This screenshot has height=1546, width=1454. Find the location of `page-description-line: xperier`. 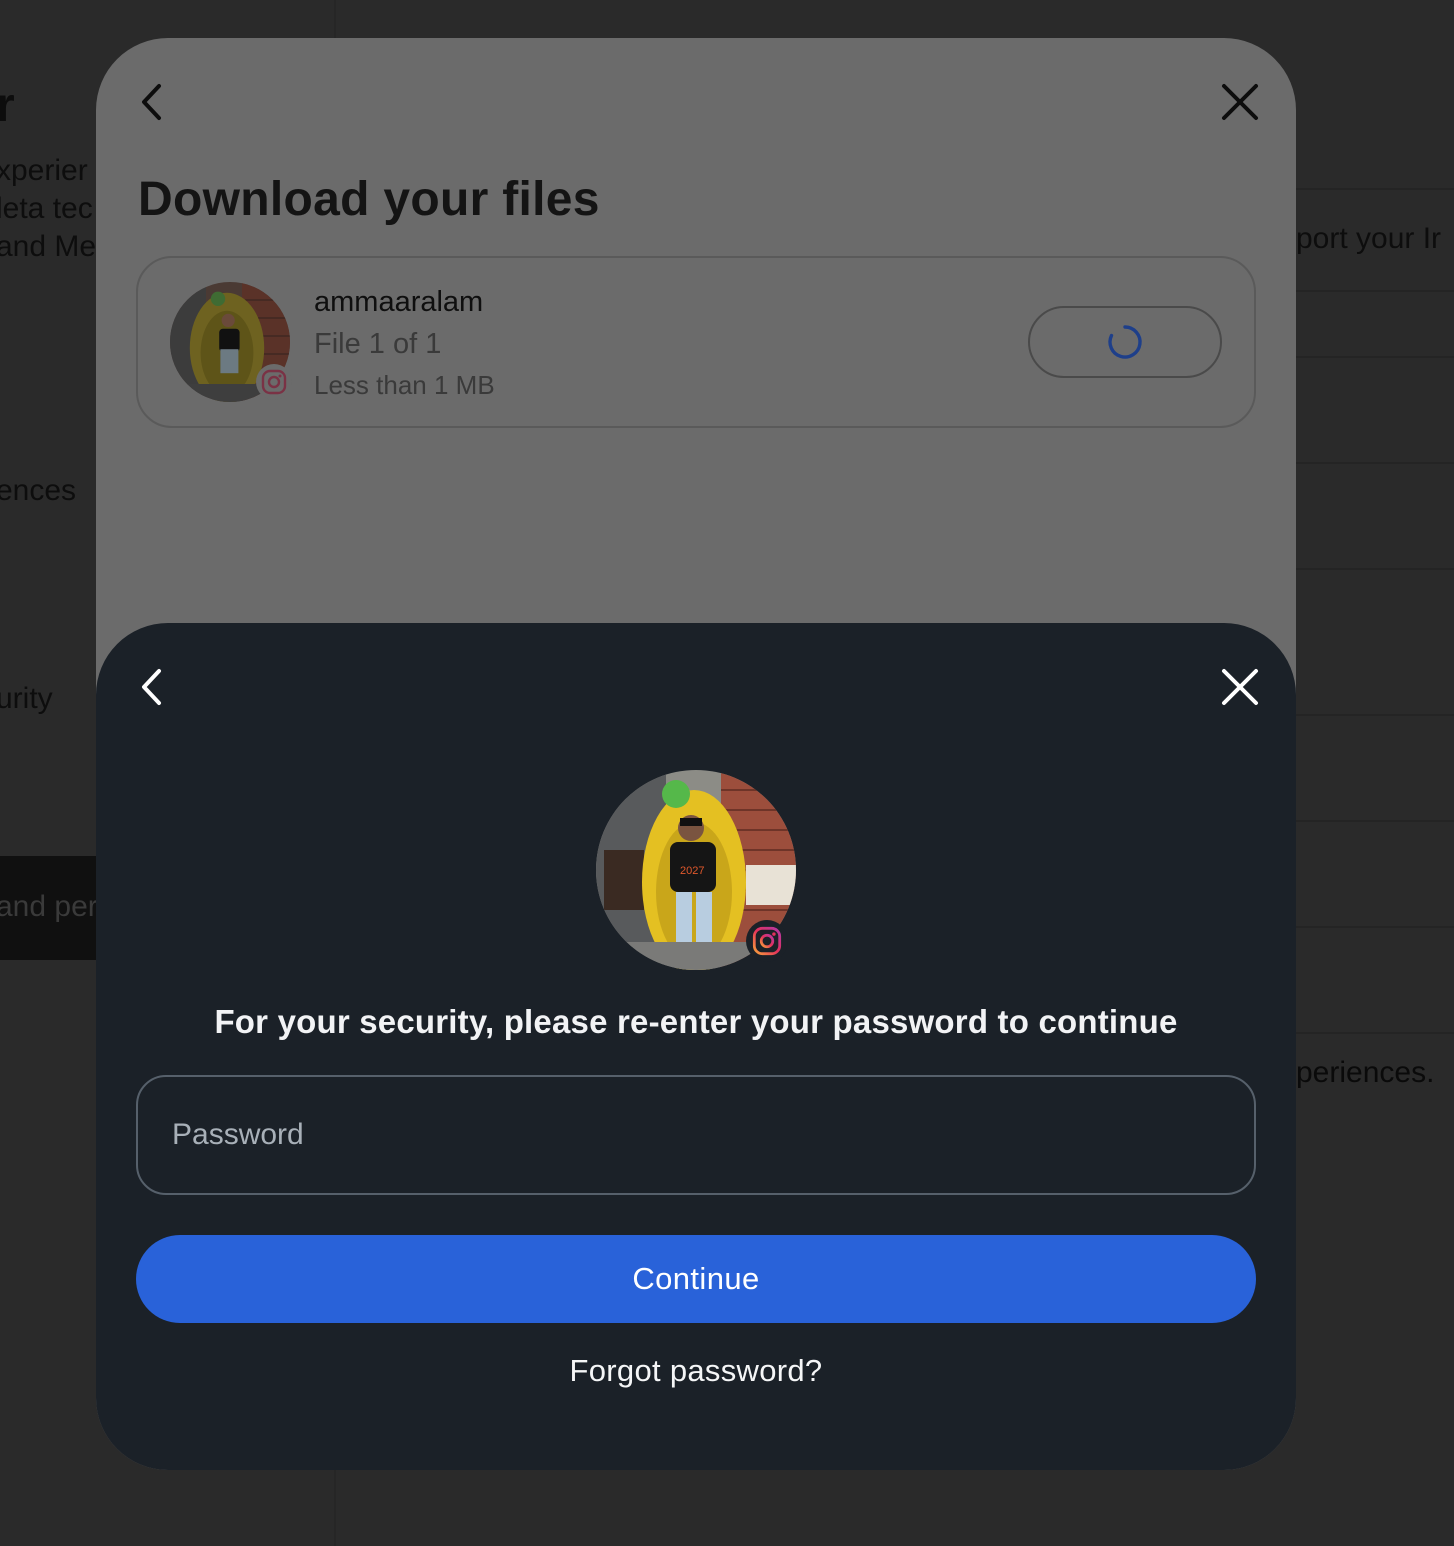

page-description-line: xperier is located at coordinates (44, 170).